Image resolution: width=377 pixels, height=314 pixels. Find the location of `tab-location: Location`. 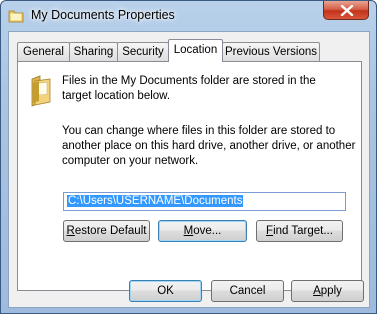

tab-location: Location is located at coordinates (195, 50).